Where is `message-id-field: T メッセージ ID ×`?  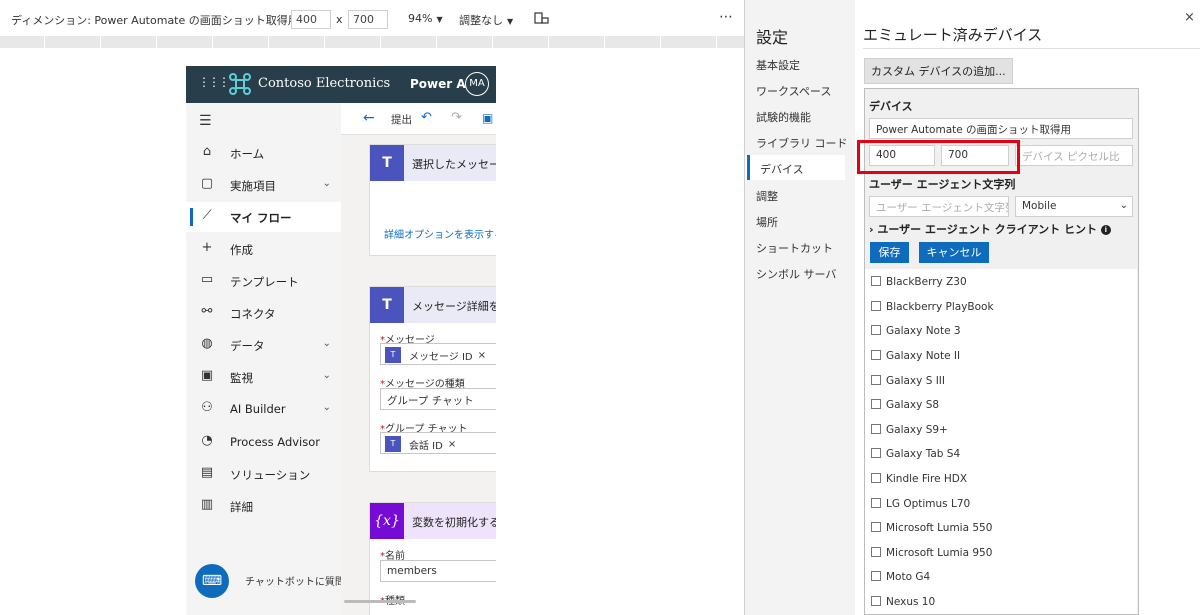
message-id-field: T メッセージ ID × is located at coordinates (438, 354).